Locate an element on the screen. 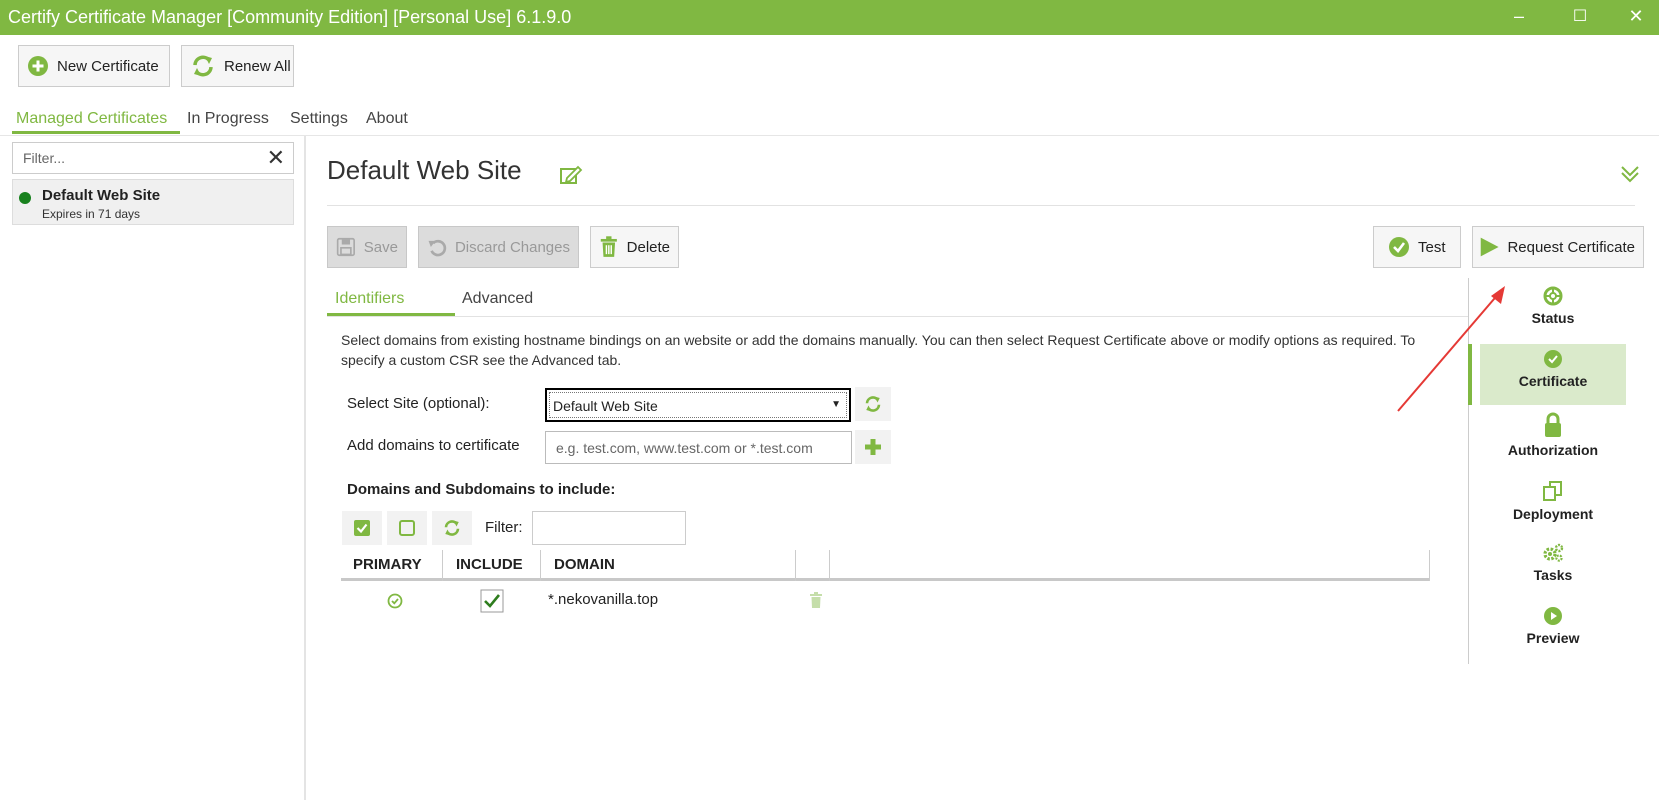 Image resolution: width=1659 pixels, height=807 pixels. test-label: Test is located at coordinates (1432, 247).